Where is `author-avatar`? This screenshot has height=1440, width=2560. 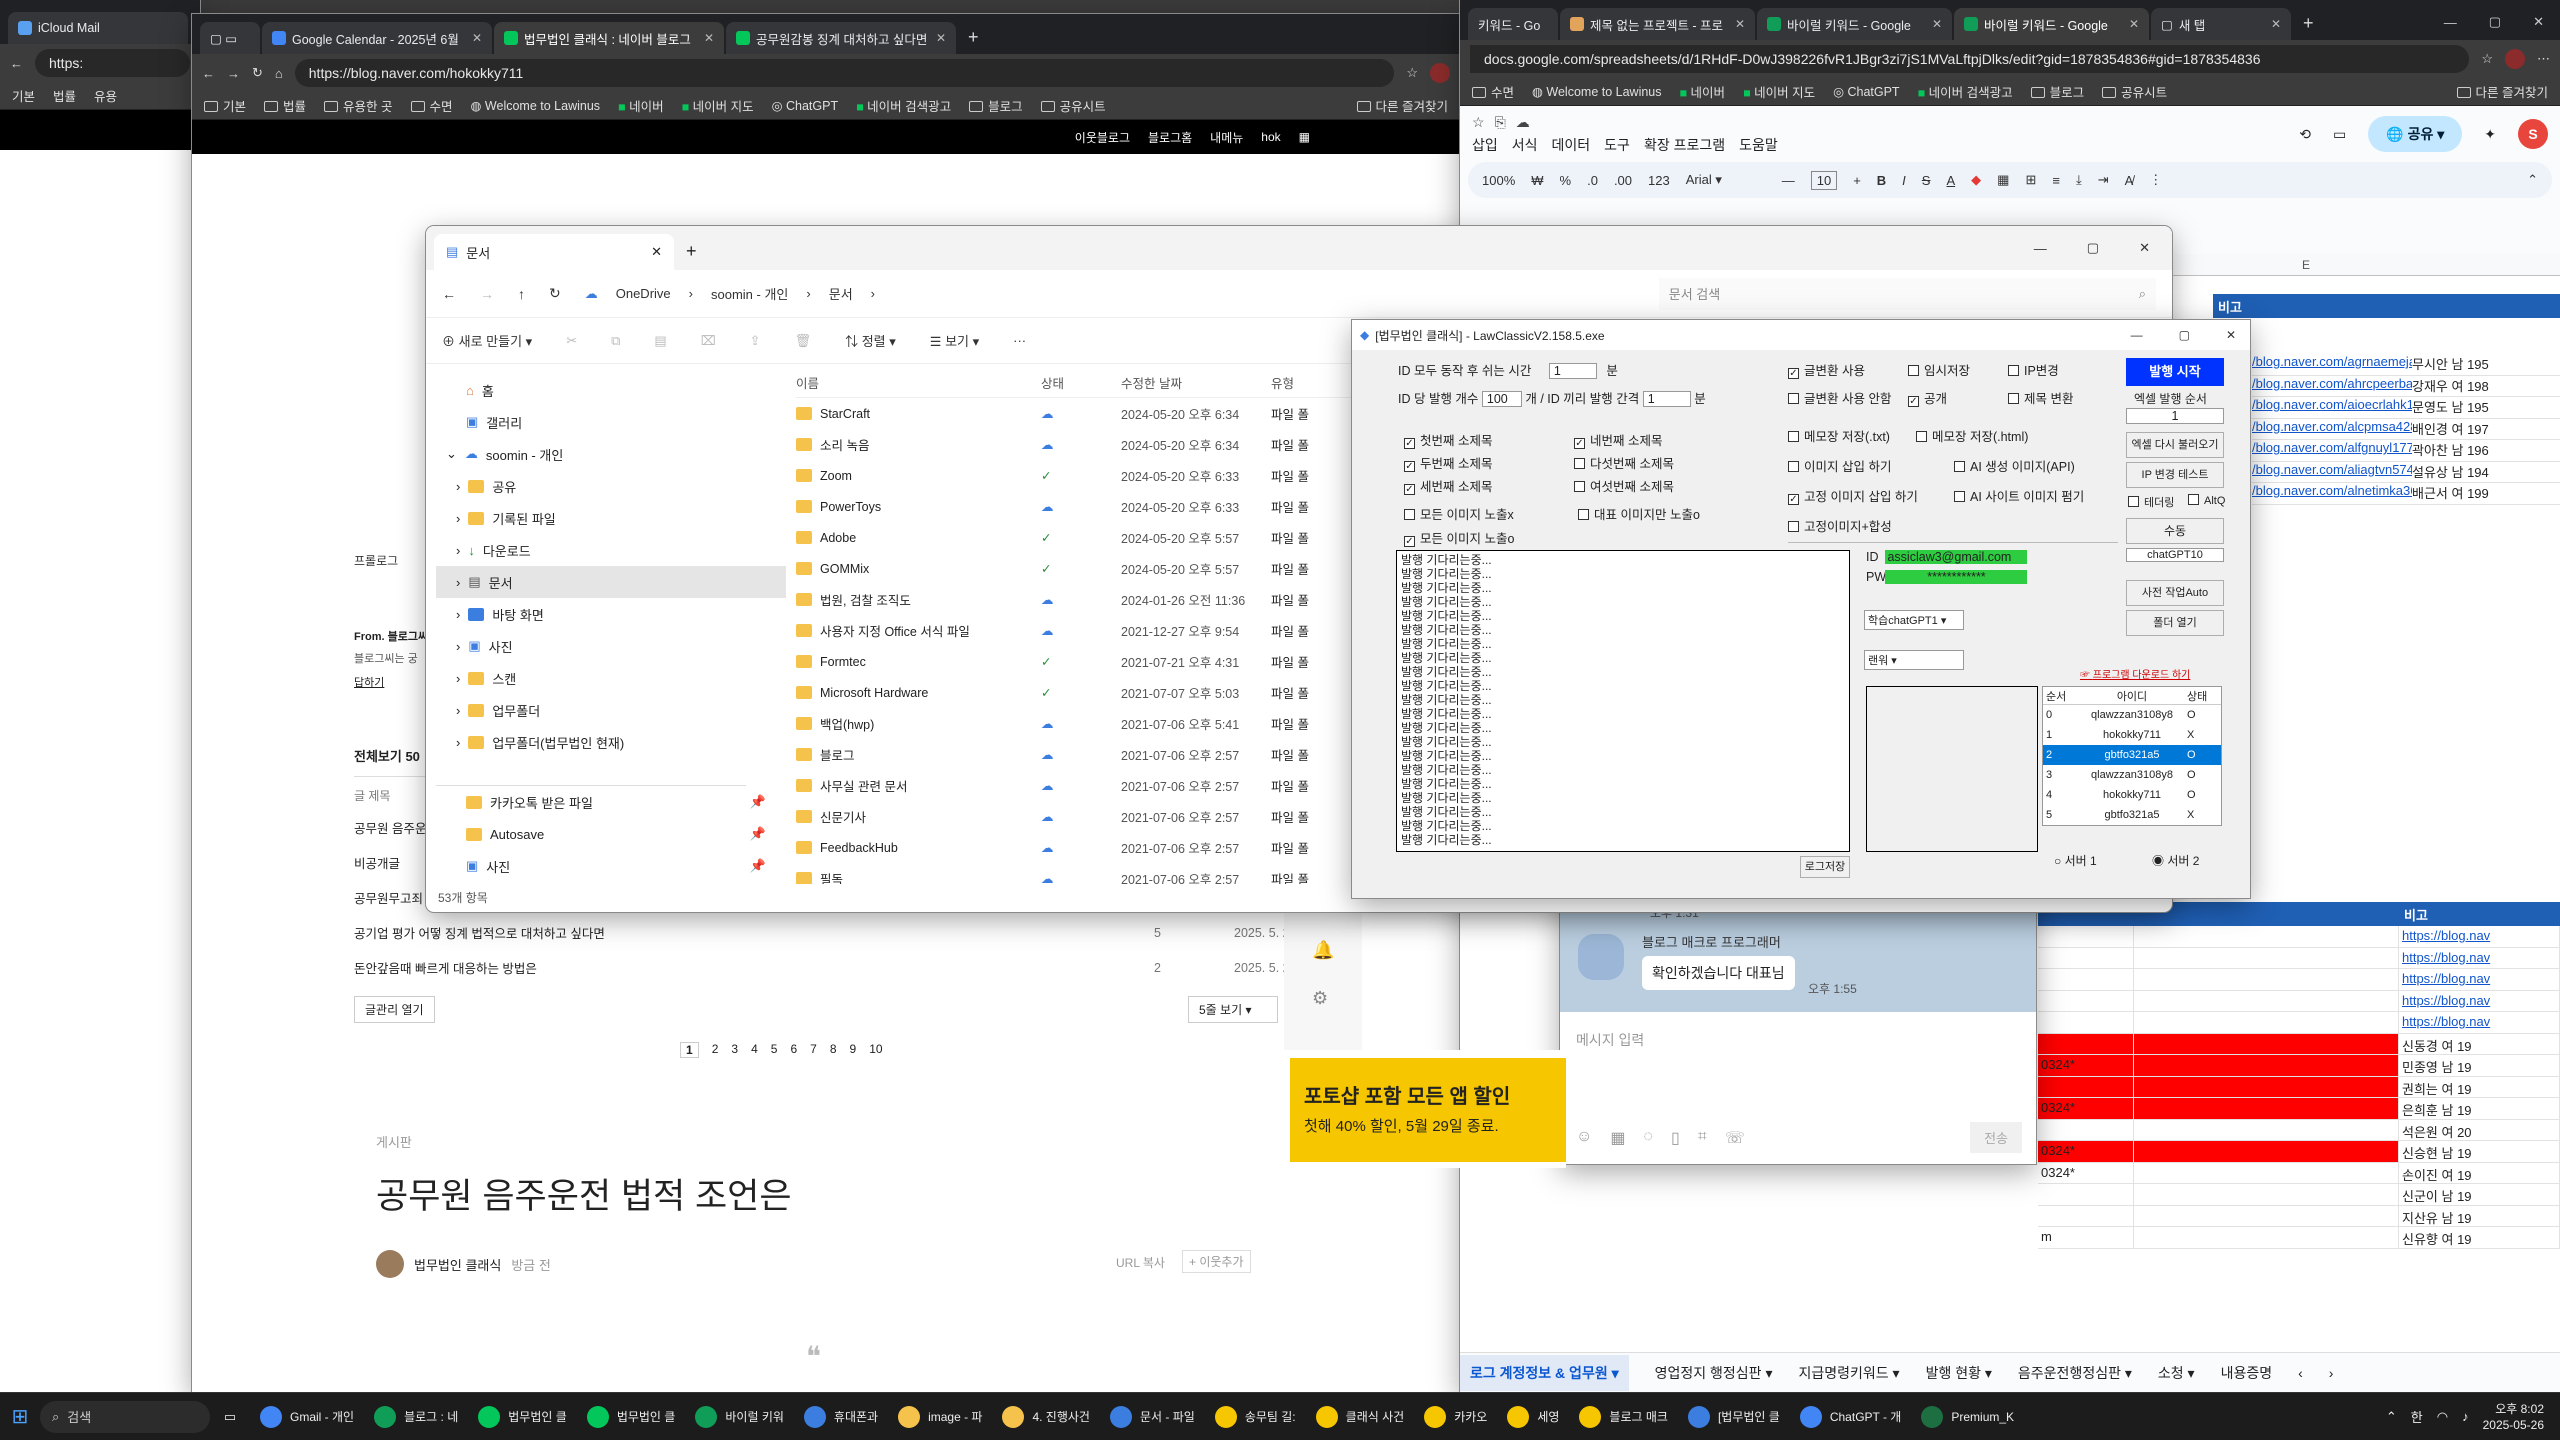
author-avatar is located at coordinates (390, 1264).